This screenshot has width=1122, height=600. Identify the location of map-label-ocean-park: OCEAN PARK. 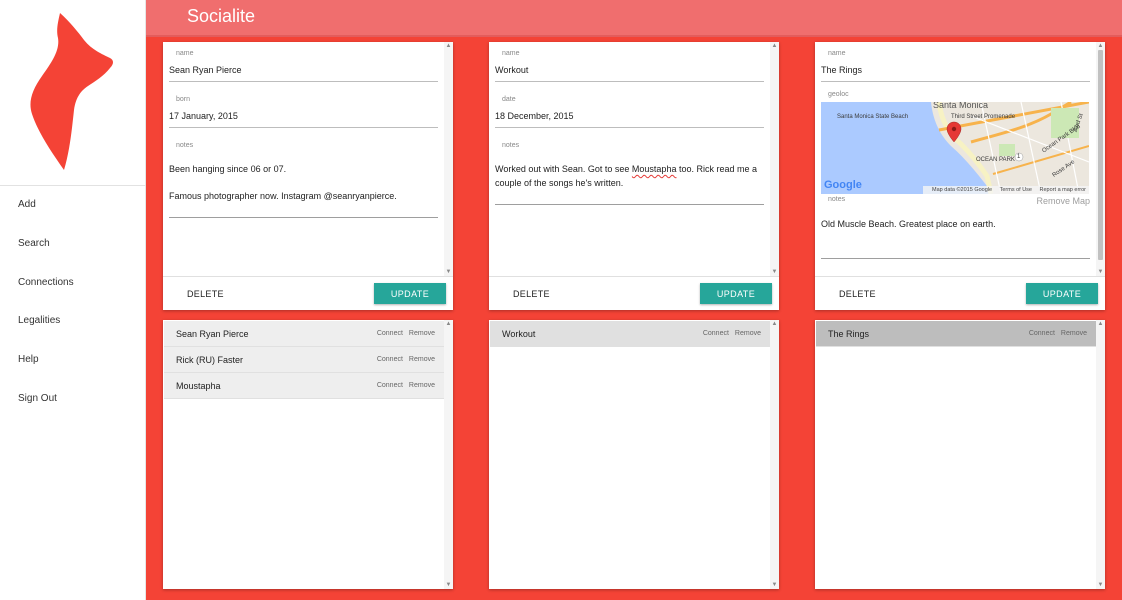
(995, 160).